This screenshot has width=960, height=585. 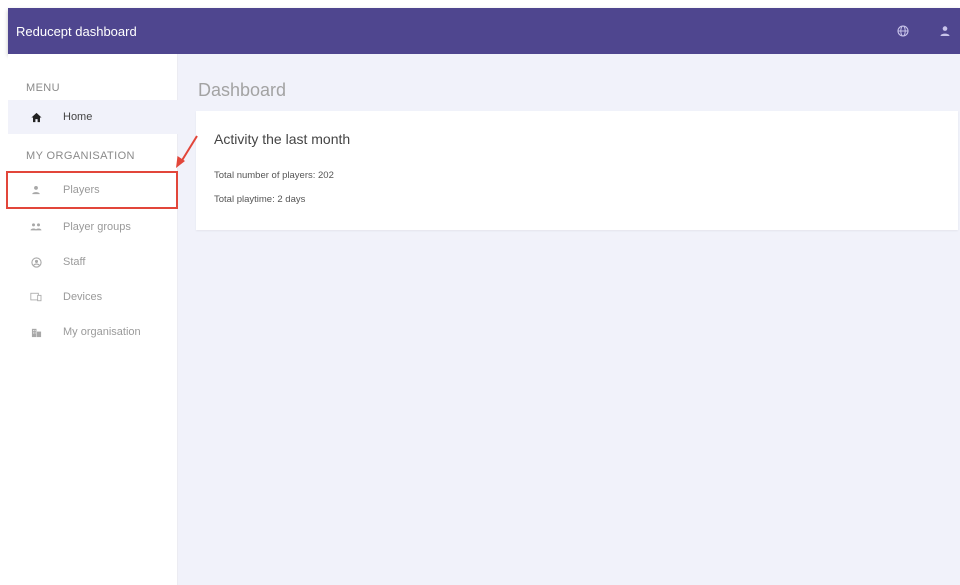 What do you see at coordinates (260, 199) in the screenshot?
I see `total-playtime-stat: Total playtime: 2 days` at bounding box center [260, 199].